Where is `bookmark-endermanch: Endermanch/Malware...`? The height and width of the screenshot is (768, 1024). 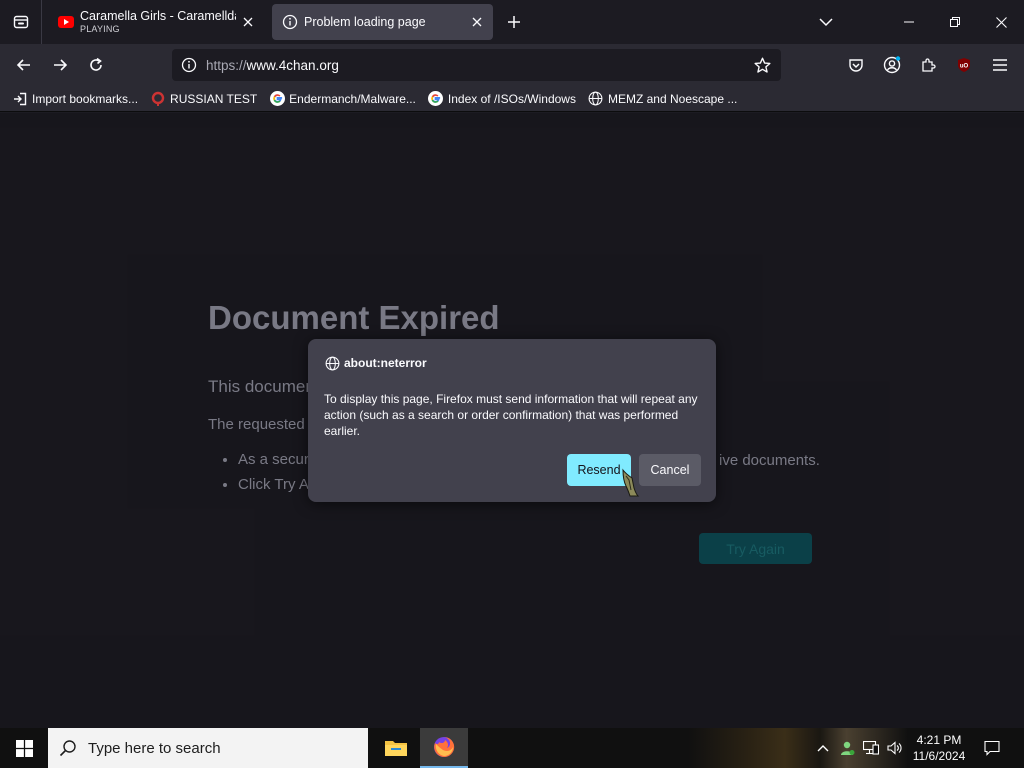 bookmark-endermanch: Endermanch/Malware... is located at coordinates (342, 99).